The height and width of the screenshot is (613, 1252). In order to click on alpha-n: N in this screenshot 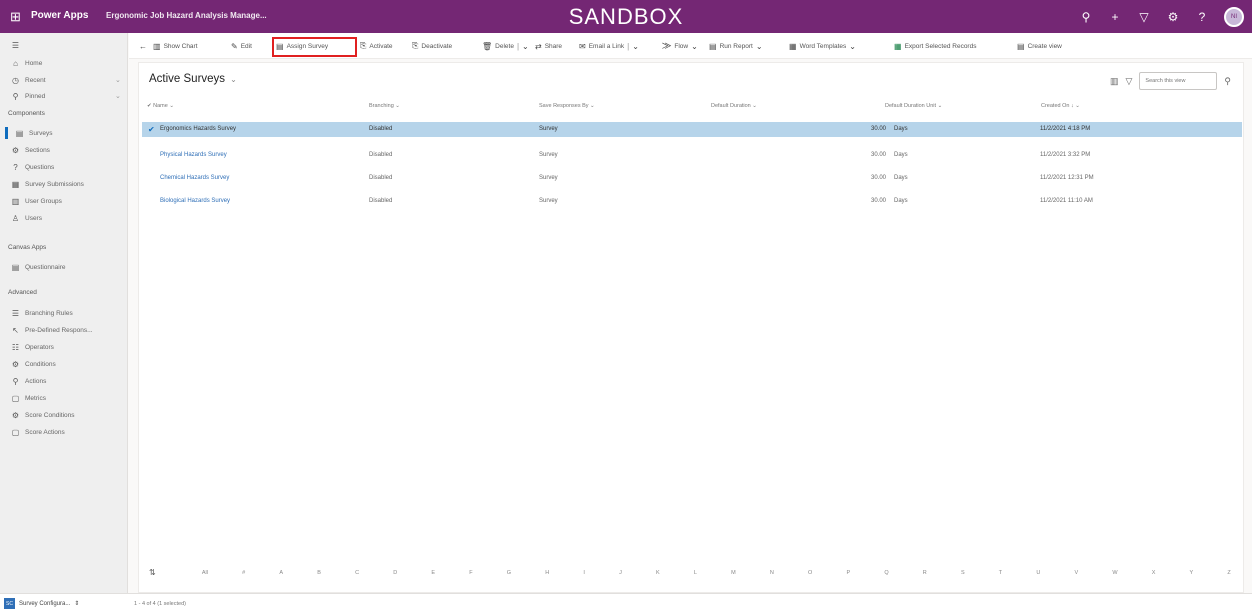, I will do `click(772, 573)`.